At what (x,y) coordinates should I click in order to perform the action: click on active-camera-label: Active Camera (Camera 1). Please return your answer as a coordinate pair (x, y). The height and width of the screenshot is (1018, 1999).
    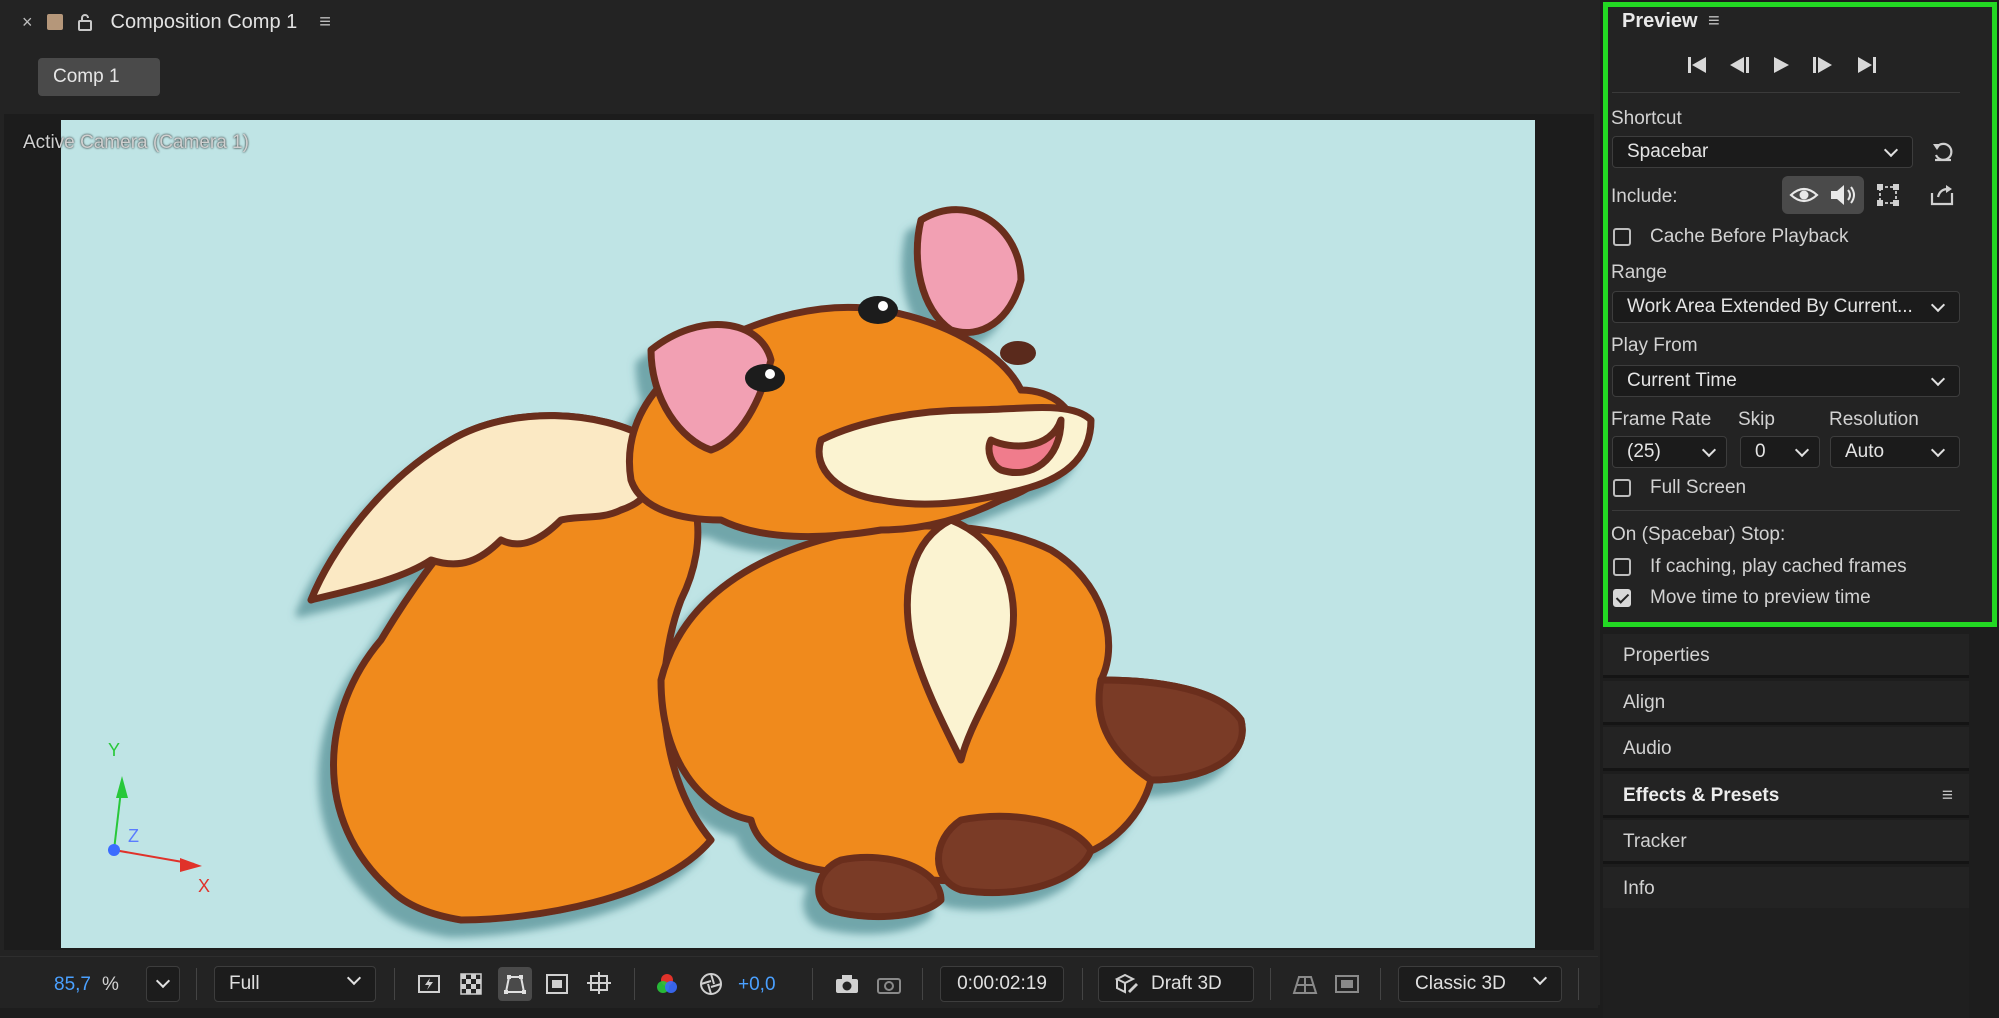
    Looking at the image, I should click on (136, 142).